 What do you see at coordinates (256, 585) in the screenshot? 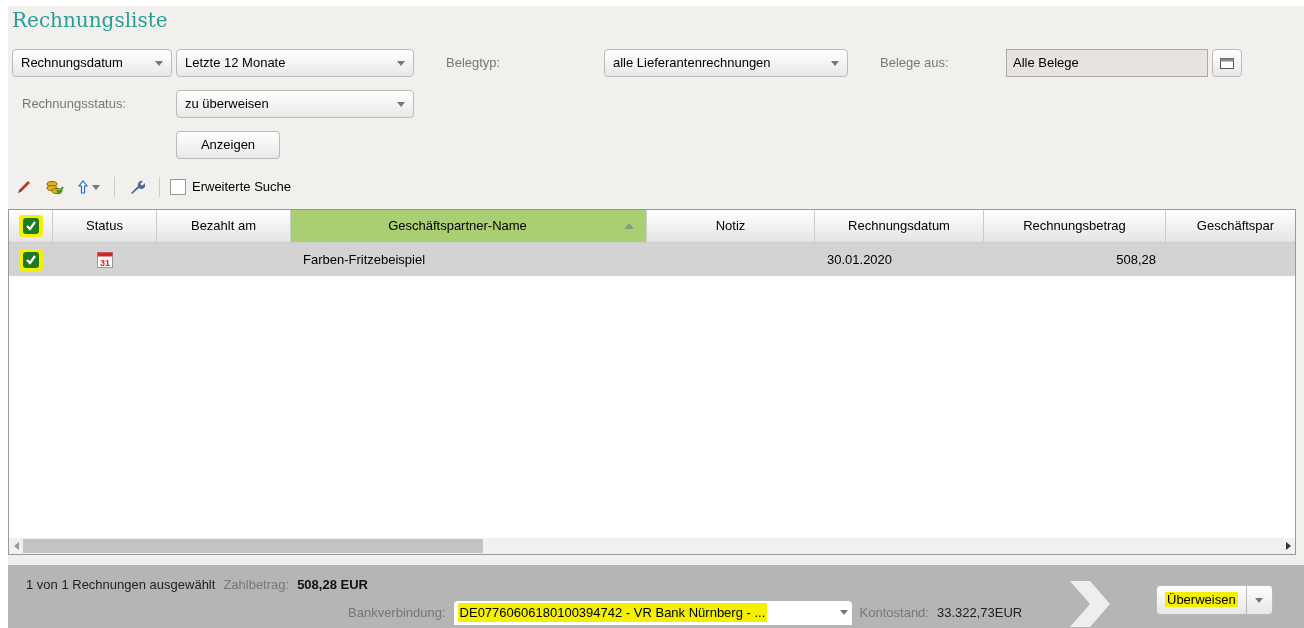
I see `payment-label: Zahlbetrag:` at bounding box center [256, 585].